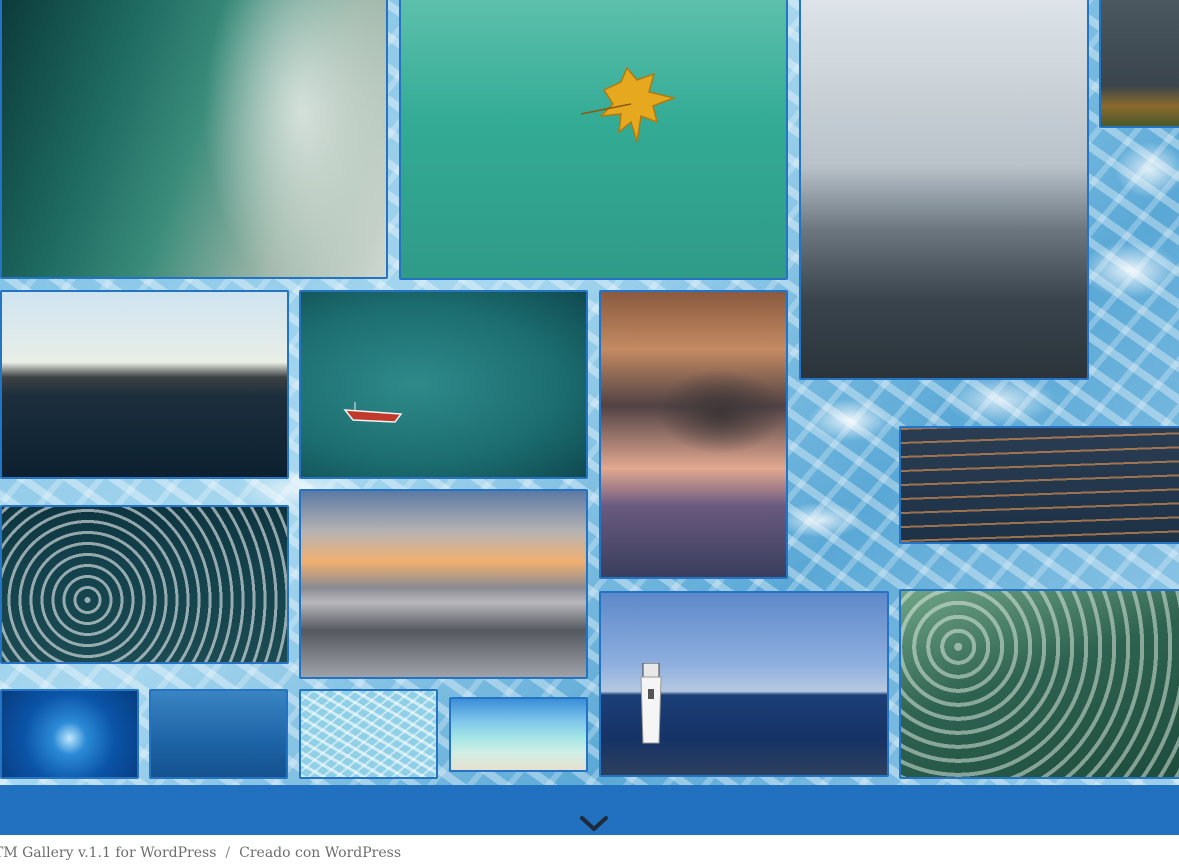 This screenshot has width=1179, height=867. I want to click on gallery-image-leaf, so click(593, 140).